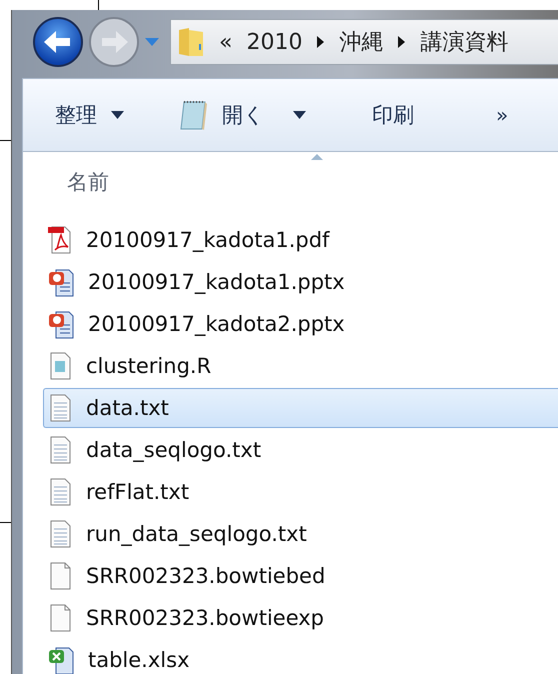 The width and height of the screenshot is (558, 674). What do you see at coordinates (89, 115) in the screenshot?
I see `organize-menu: 整理` at bounding box center [89, 115].